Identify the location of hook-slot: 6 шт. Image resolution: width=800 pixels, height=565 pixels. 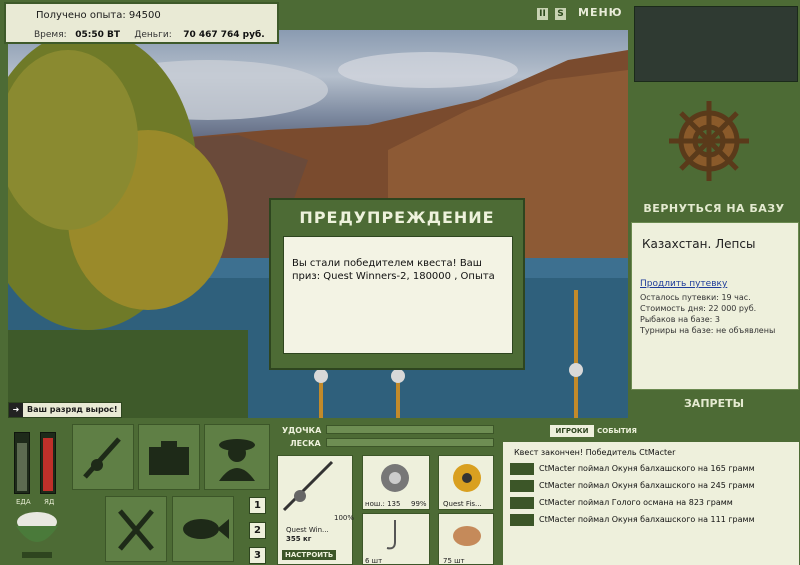
(396, 539).